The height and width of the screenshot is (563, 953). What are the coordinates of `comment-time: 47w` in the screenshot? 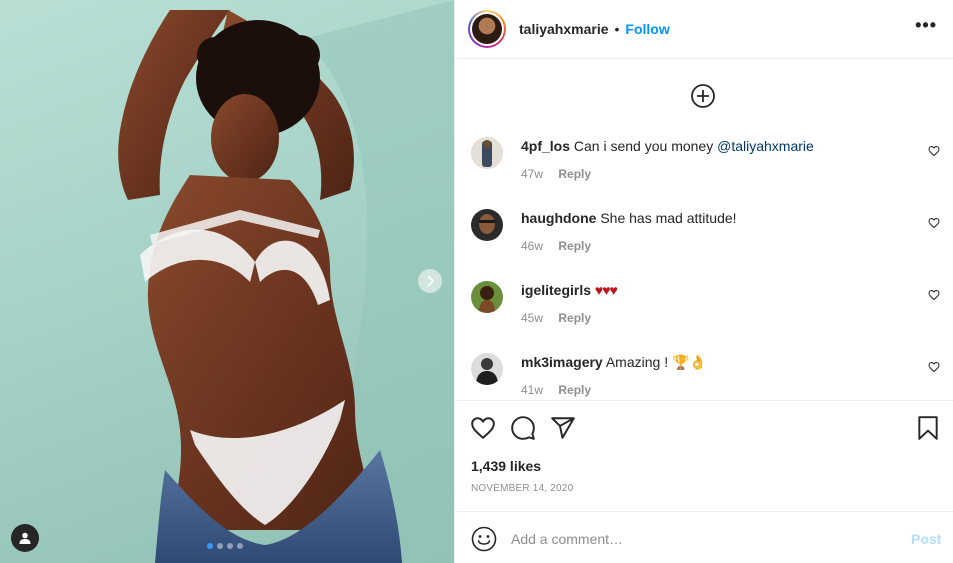 It's located at (532, 174).